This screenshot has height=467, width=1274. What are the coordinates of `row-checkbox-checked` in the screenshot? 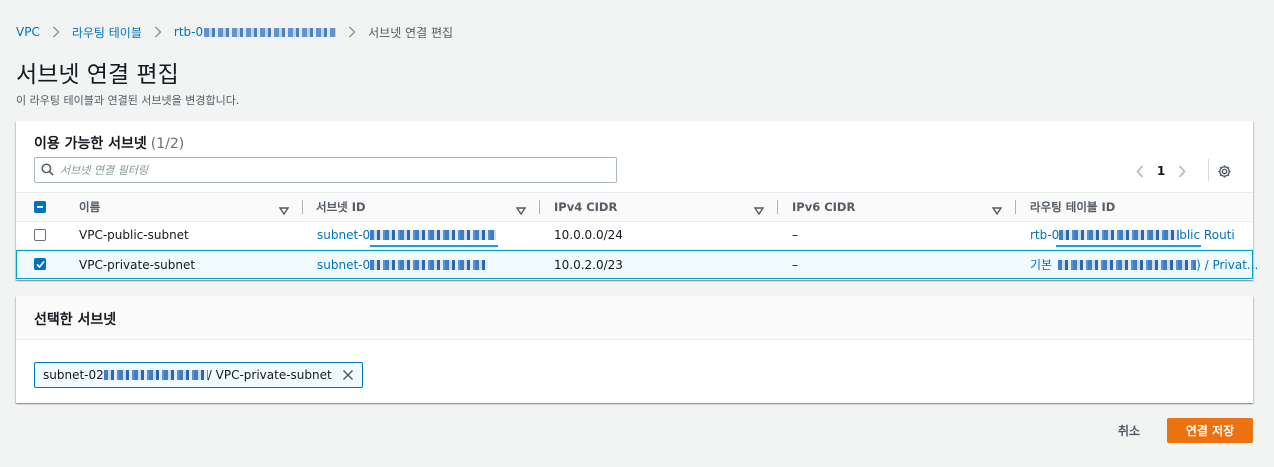 It's located at (40, 264).